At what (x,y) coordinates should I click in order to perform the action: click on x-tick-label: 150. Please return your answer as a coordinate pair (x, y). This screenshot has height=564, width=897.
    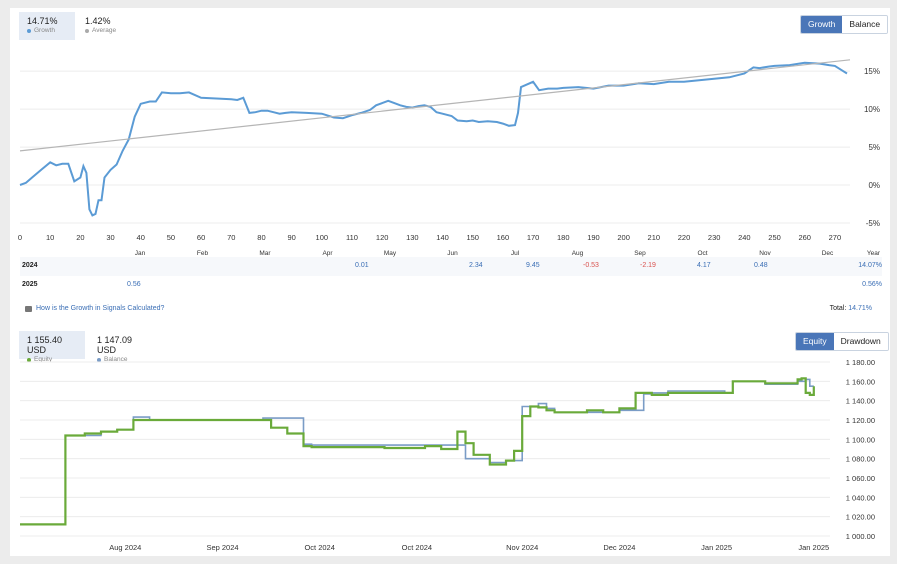
    Looking at the image, I should click on (472, 237).